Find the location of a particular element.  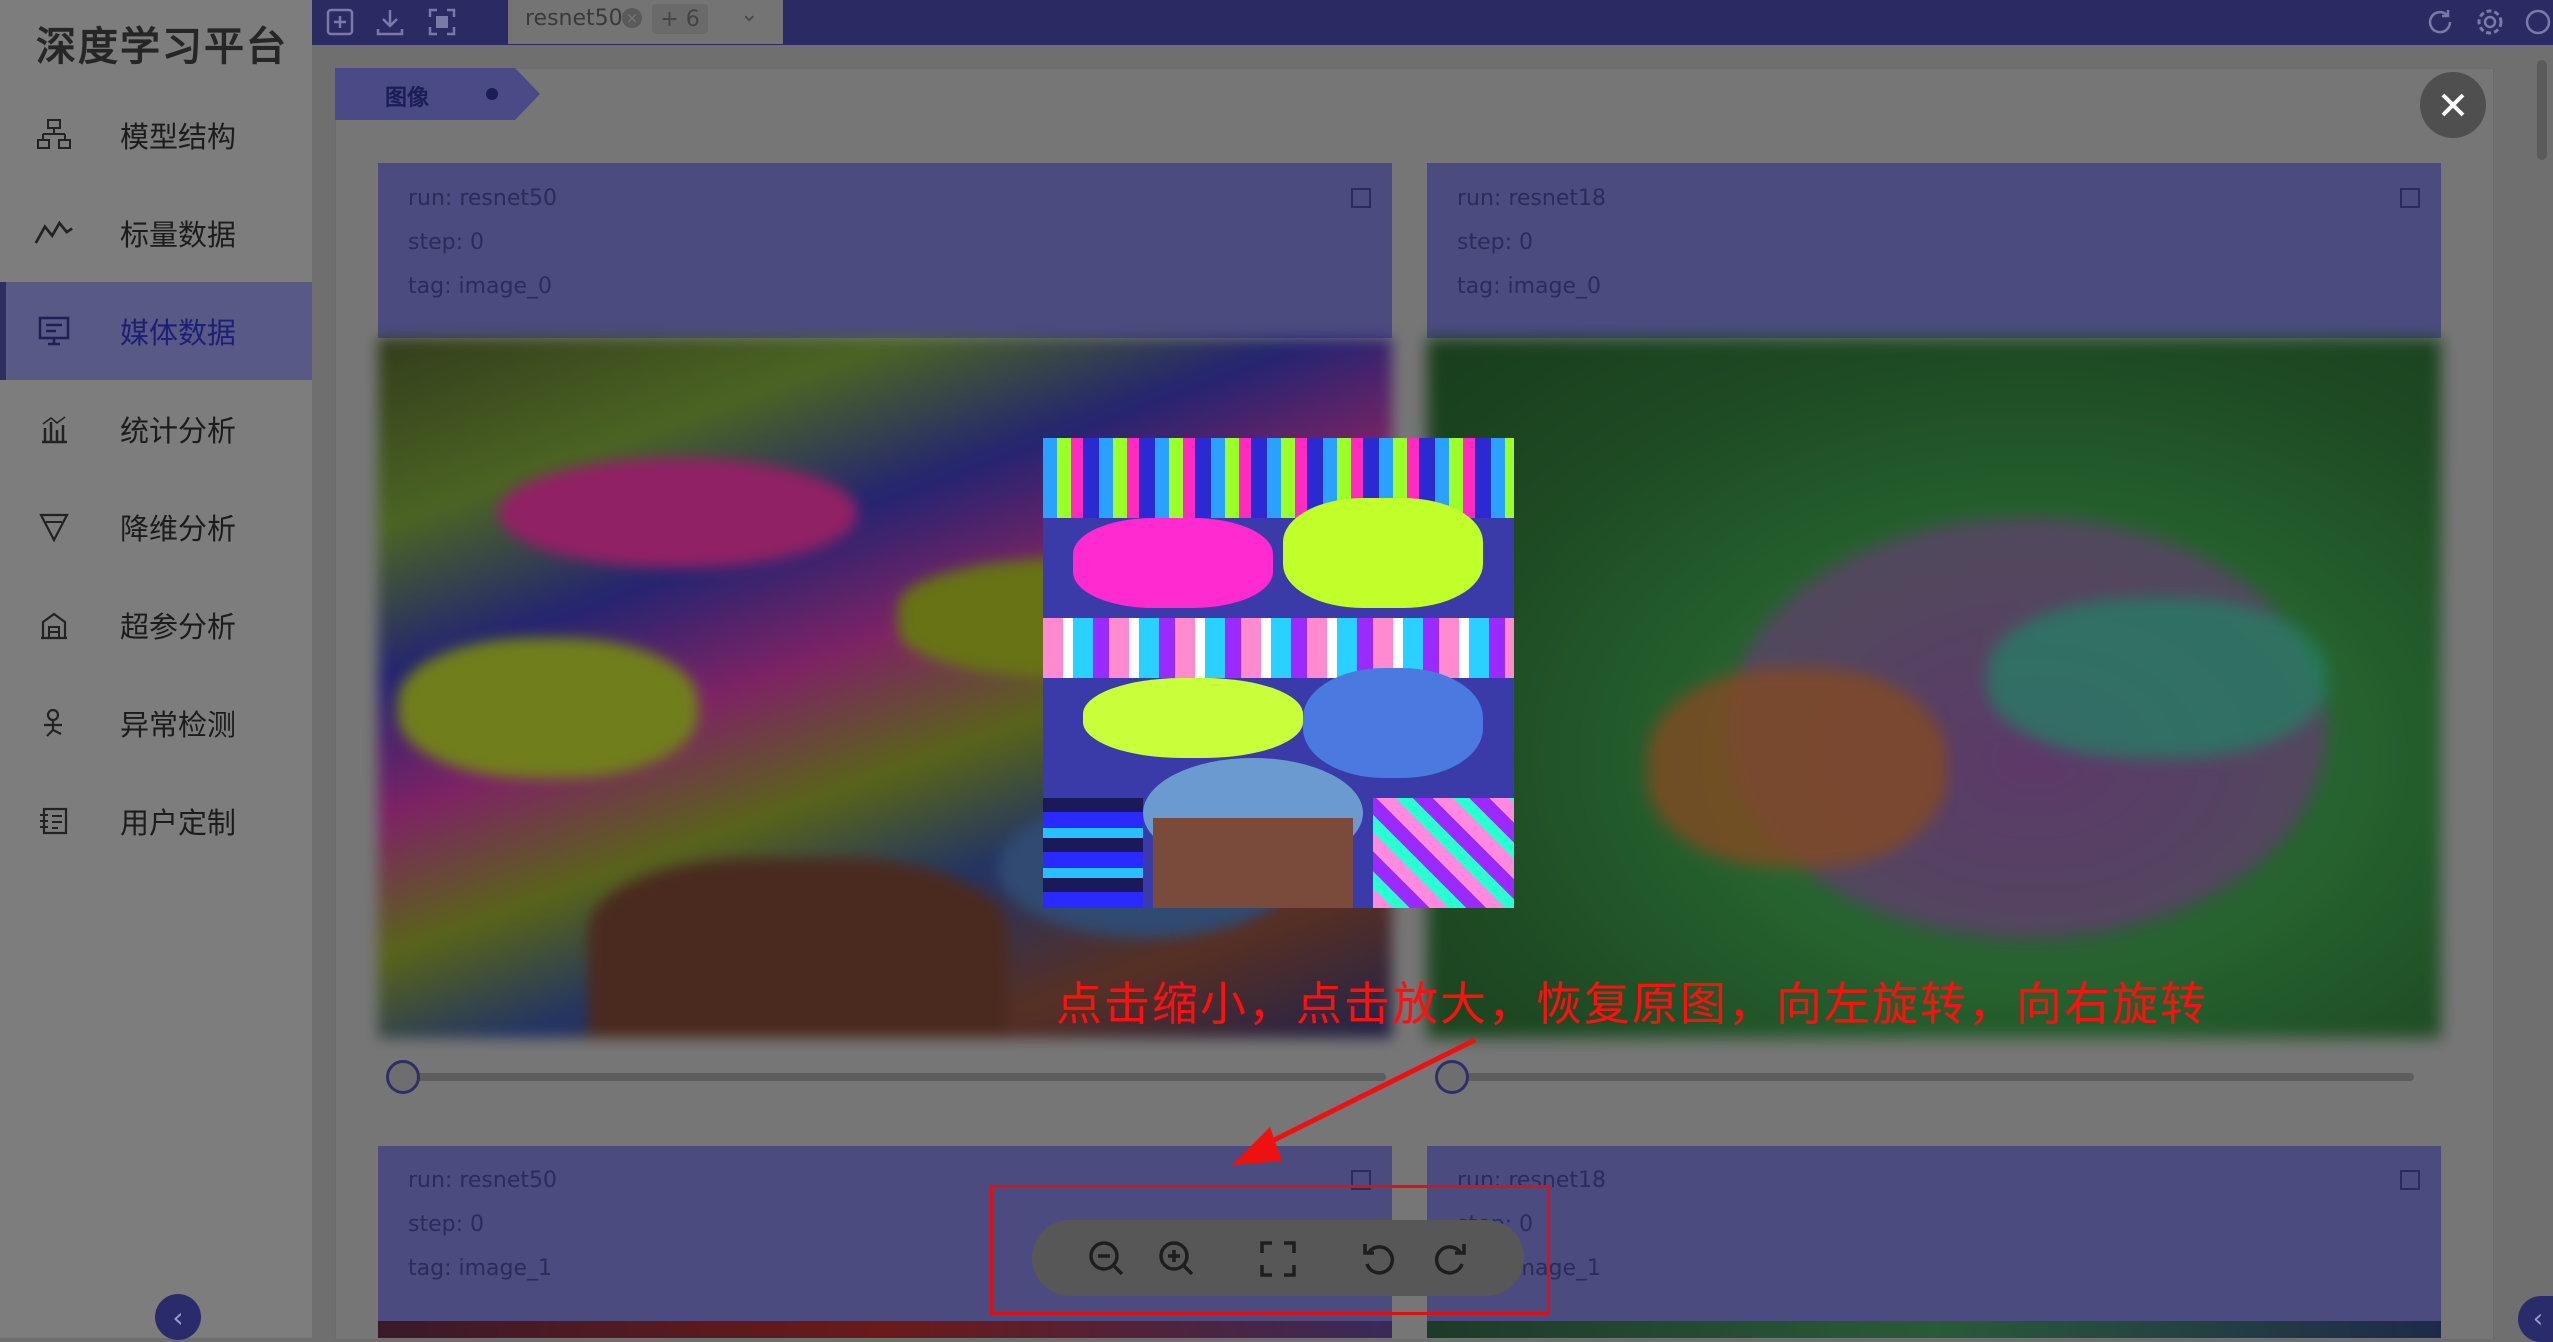

funnel-icon is located at coordinates (54, 527).